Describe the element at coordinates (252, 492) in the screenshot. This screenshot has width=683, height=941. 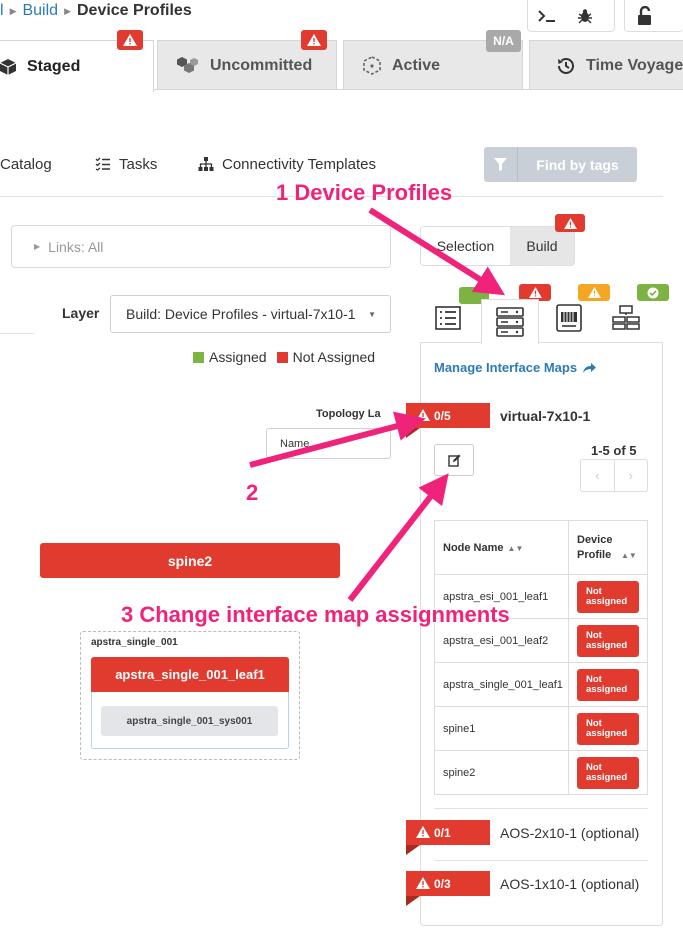
I see `annotation-step-2: 2` at that location.